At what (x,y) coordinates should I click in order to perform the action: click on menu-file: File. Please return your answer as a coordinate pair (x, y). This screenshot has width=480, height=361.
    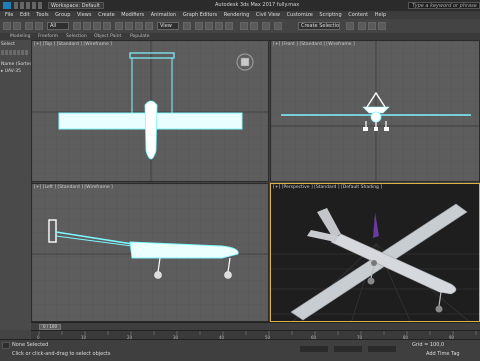
    Looking at the image, I should click on (9, 15).